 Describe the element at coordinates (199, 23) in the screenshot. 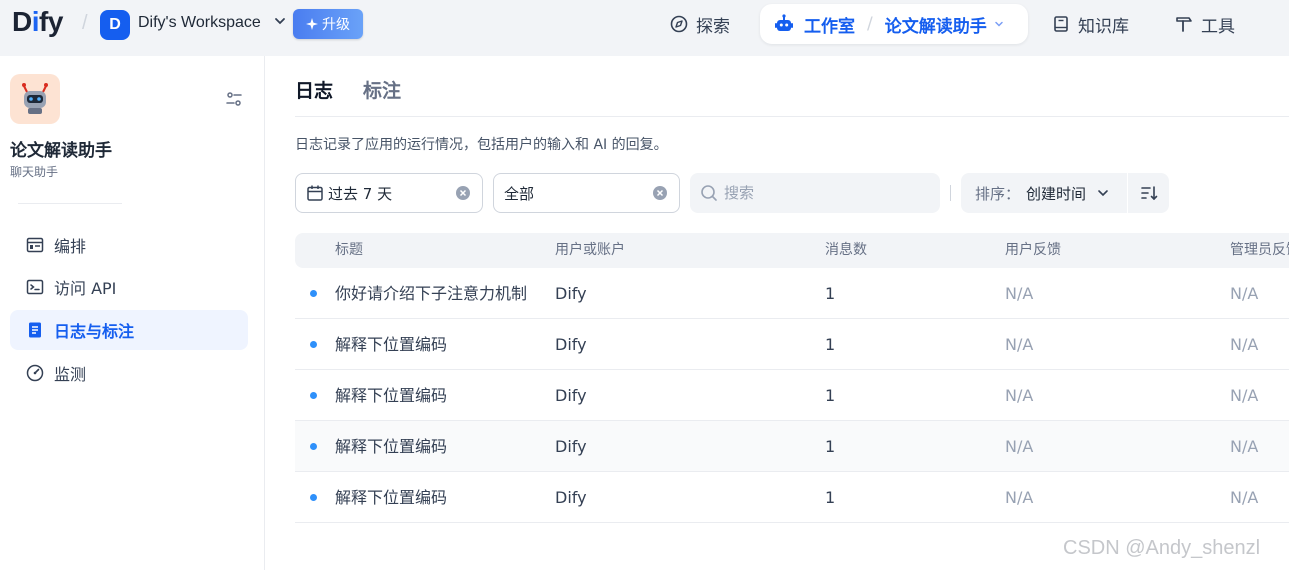

I see `workspace-name: Dify's Workspace` at that location.